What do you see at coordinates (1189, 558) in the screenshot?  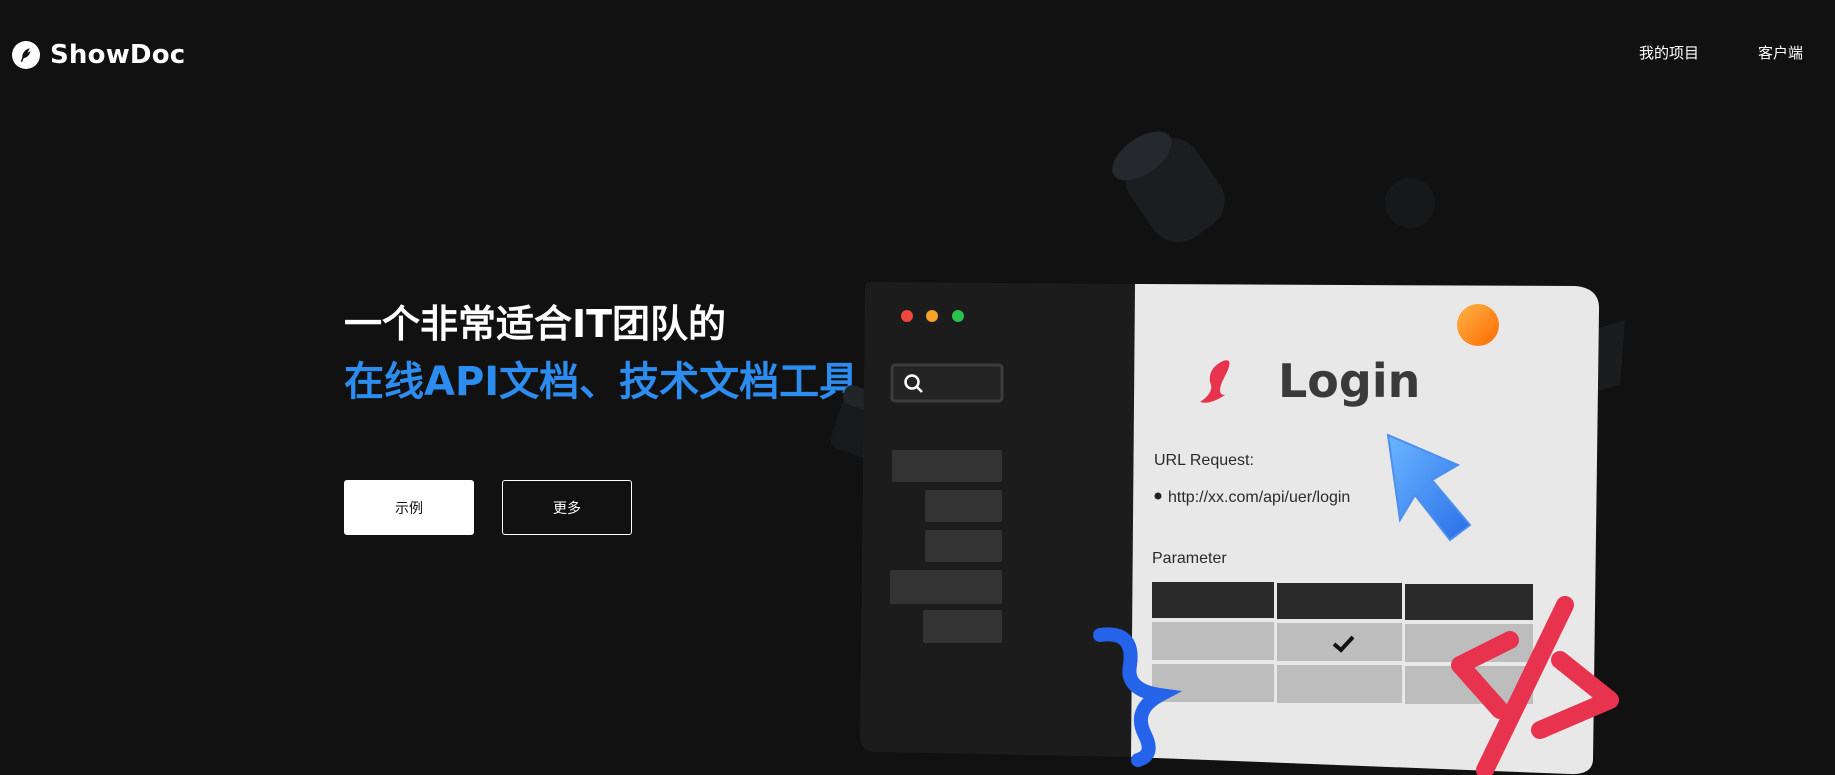 I see `mock-parameter-label: Parameter` at bounding box center [1189, 558].